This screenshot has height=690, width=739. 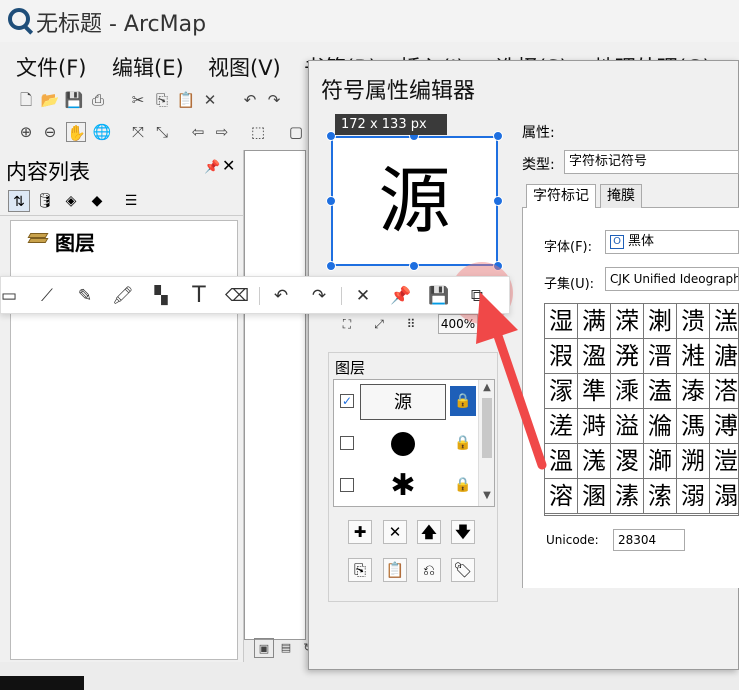 I want to click on glyph-cell: 溗, so click(x=627, y=391).